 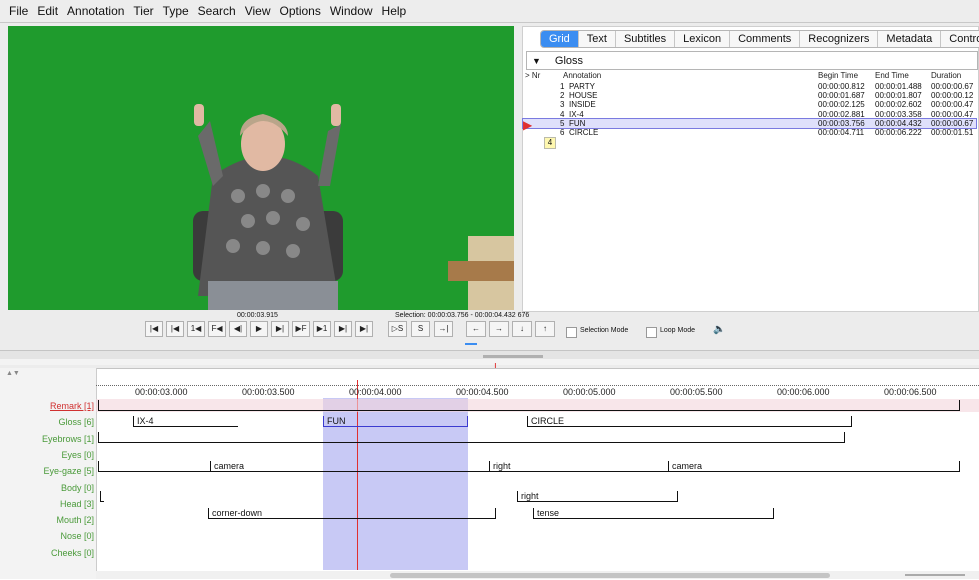 What do you see at coordinates (395, 421) in the screenshot?
I see `gloss-annotation-fun: FUN` at bounding box center [395, 421].